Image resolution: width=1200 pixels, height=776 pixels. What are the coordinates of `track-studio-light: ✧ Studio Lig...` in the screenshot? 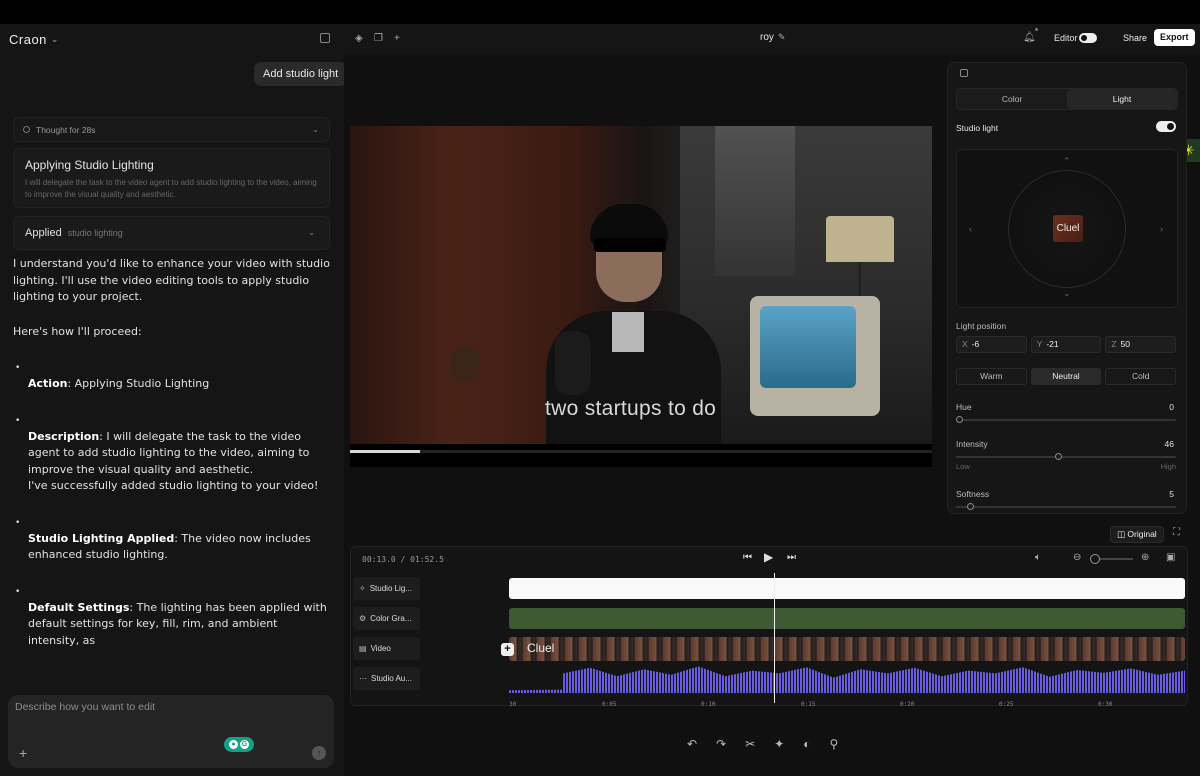 It's located at (386, 588).